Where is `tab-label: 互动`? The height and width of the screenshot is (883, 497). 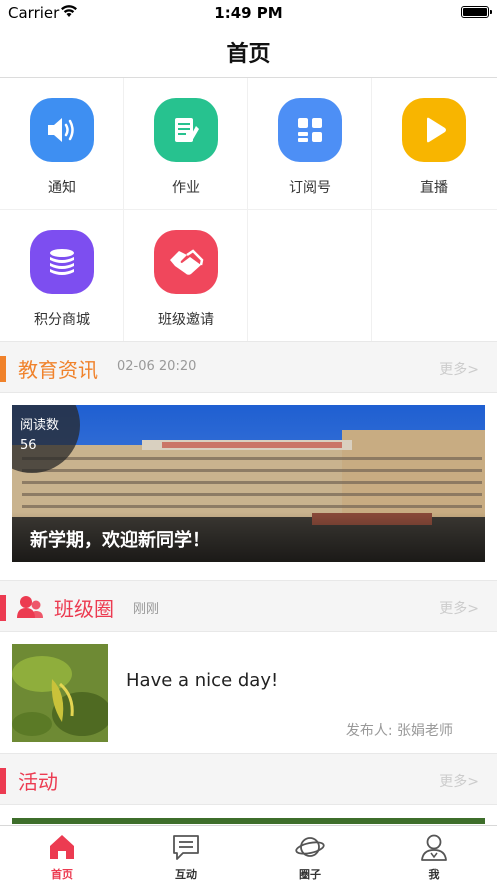 tab-label: 互动 is located at coordinates (186, 874).